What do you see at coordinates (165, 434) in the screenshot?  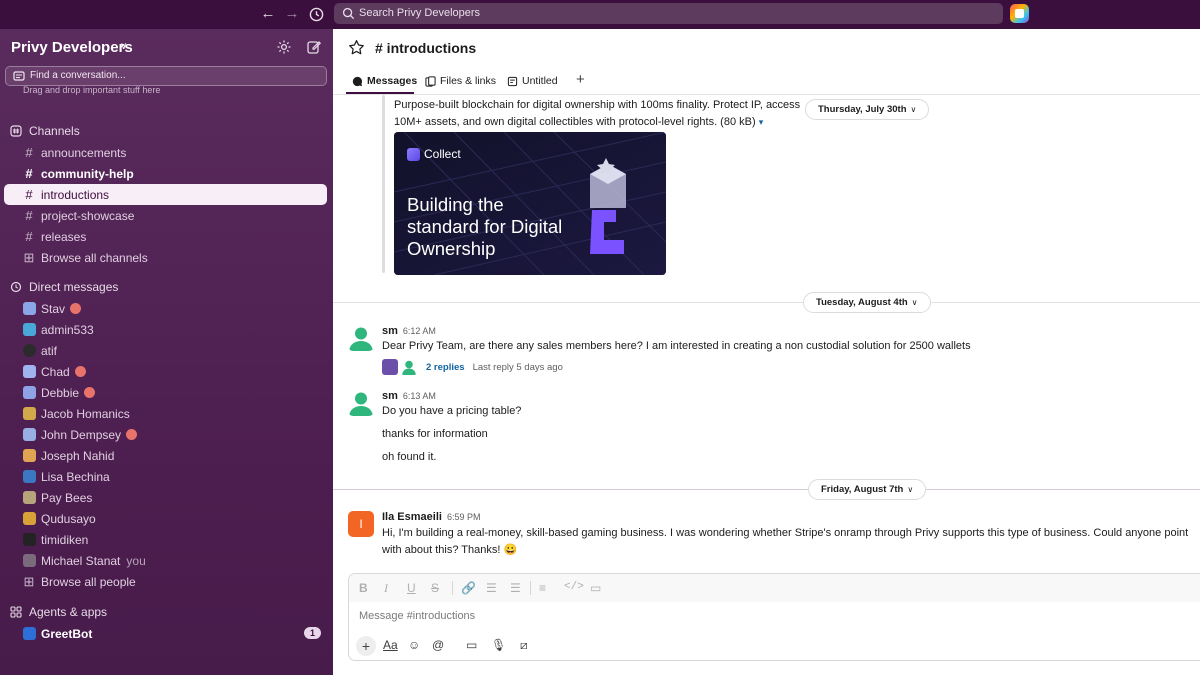 I see `dm-item-john-dempsey: John Dempsey` at bounding box center [165, 434].